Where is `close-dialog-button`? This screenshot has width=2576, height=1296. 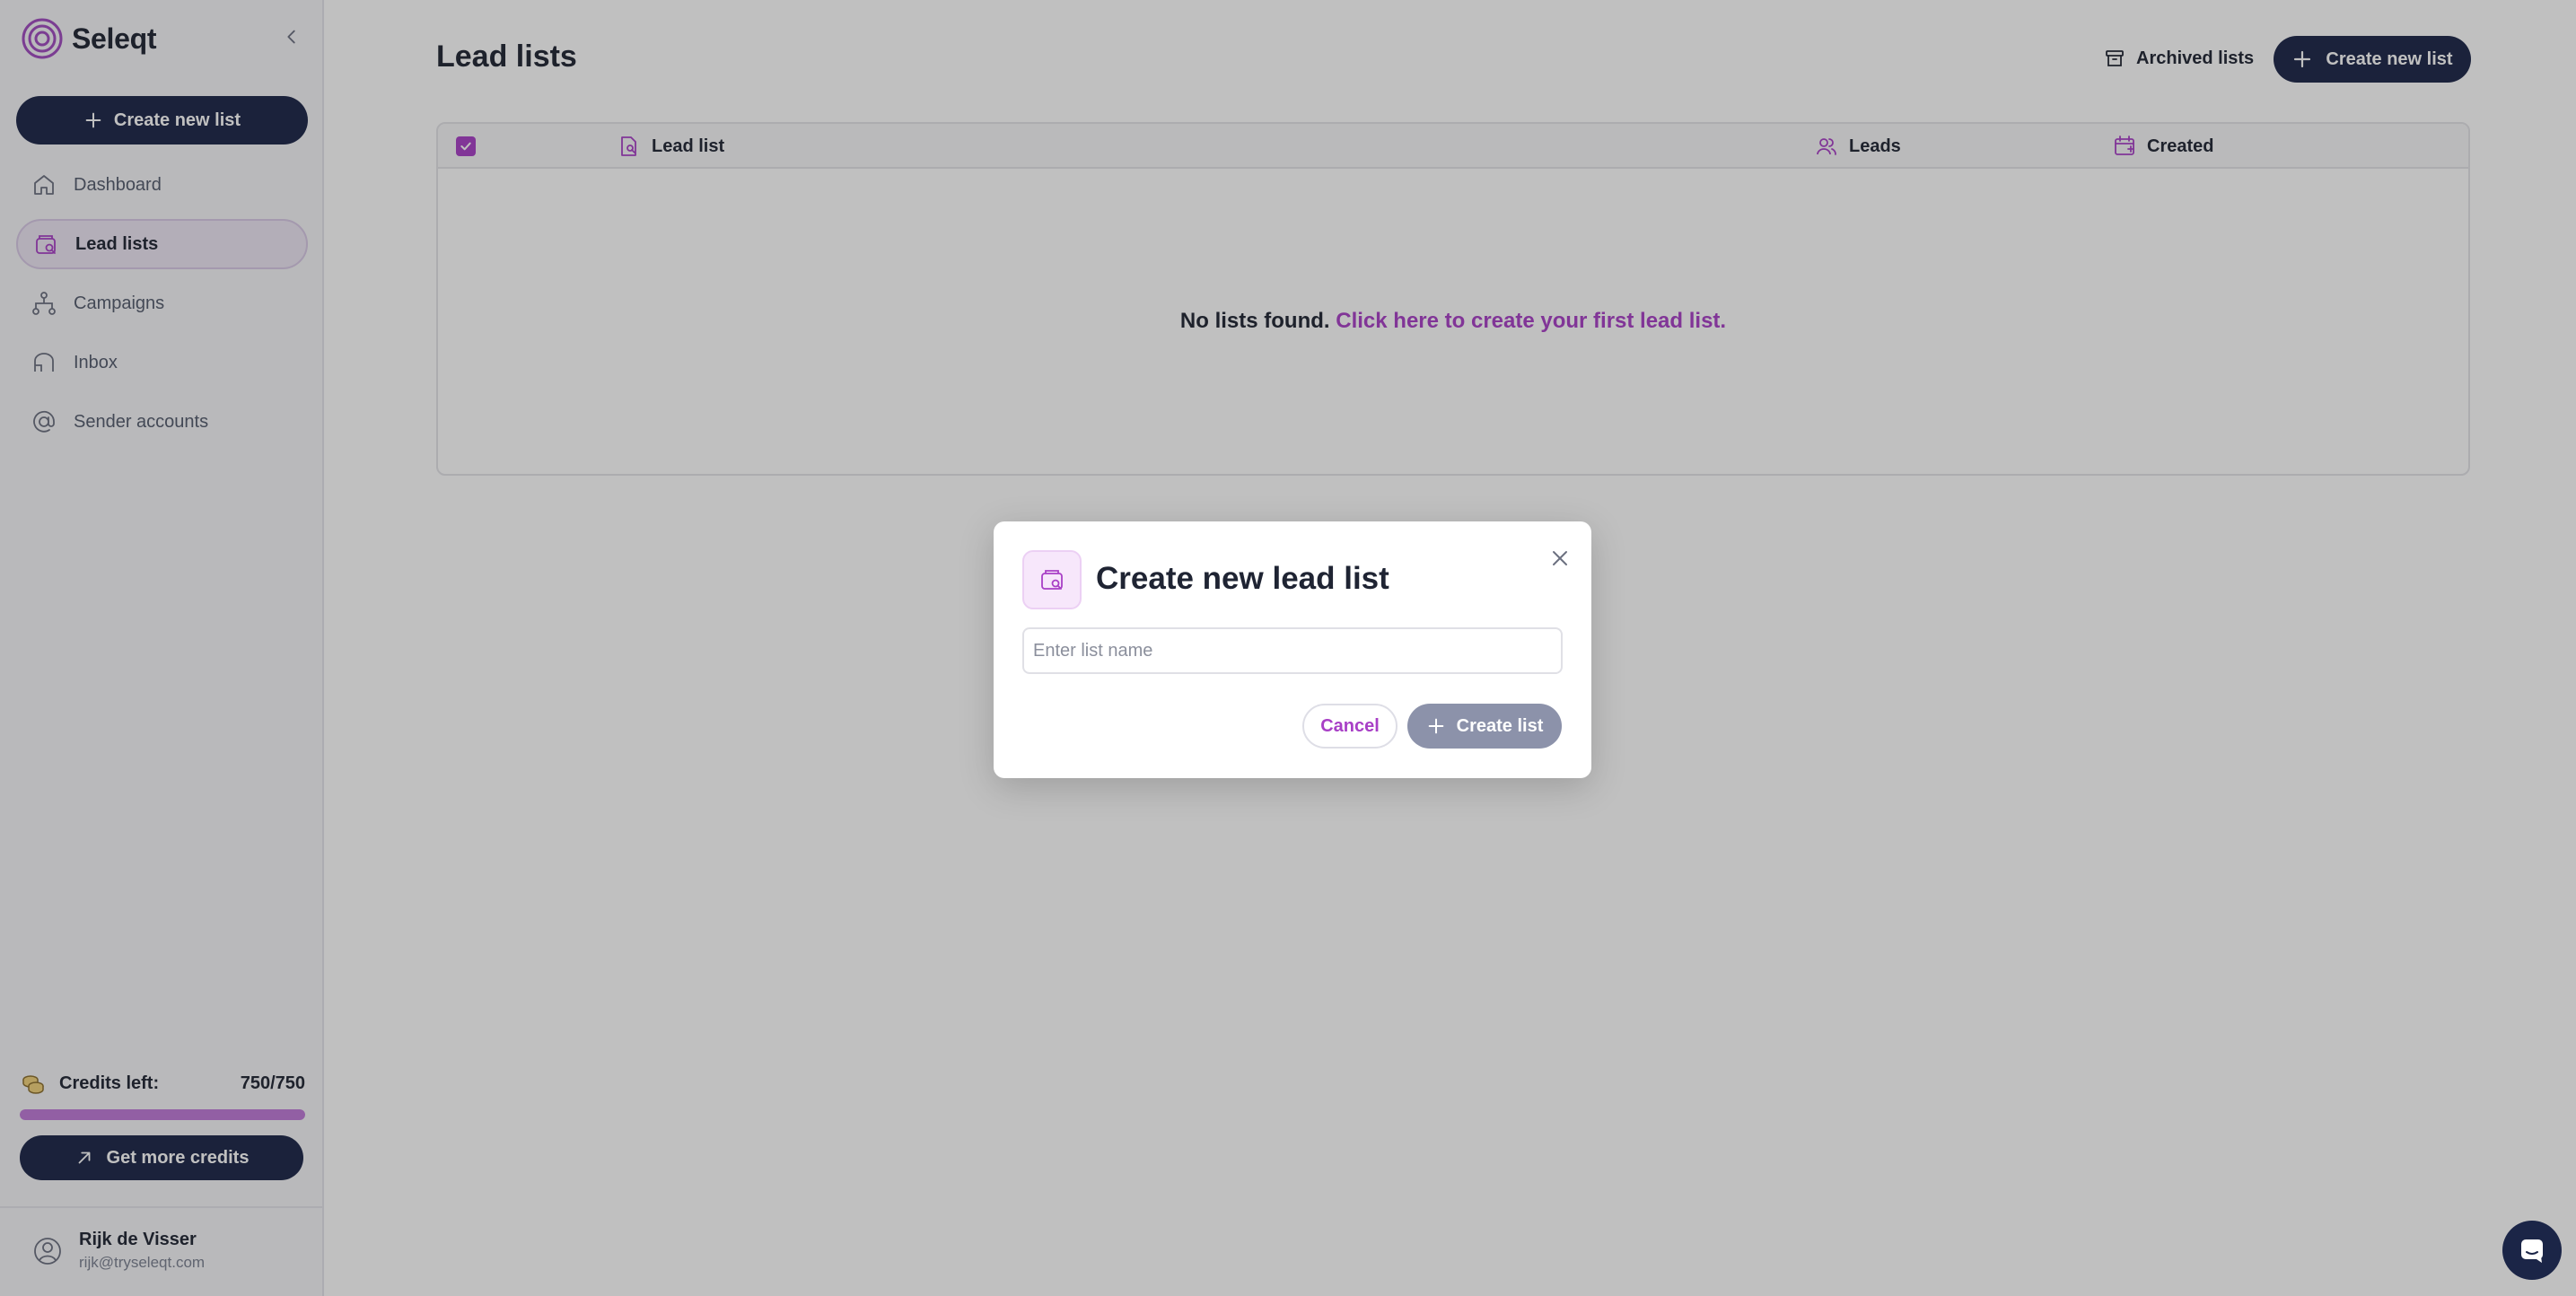
close-dialog-button is located at coordinates (1559, 558).